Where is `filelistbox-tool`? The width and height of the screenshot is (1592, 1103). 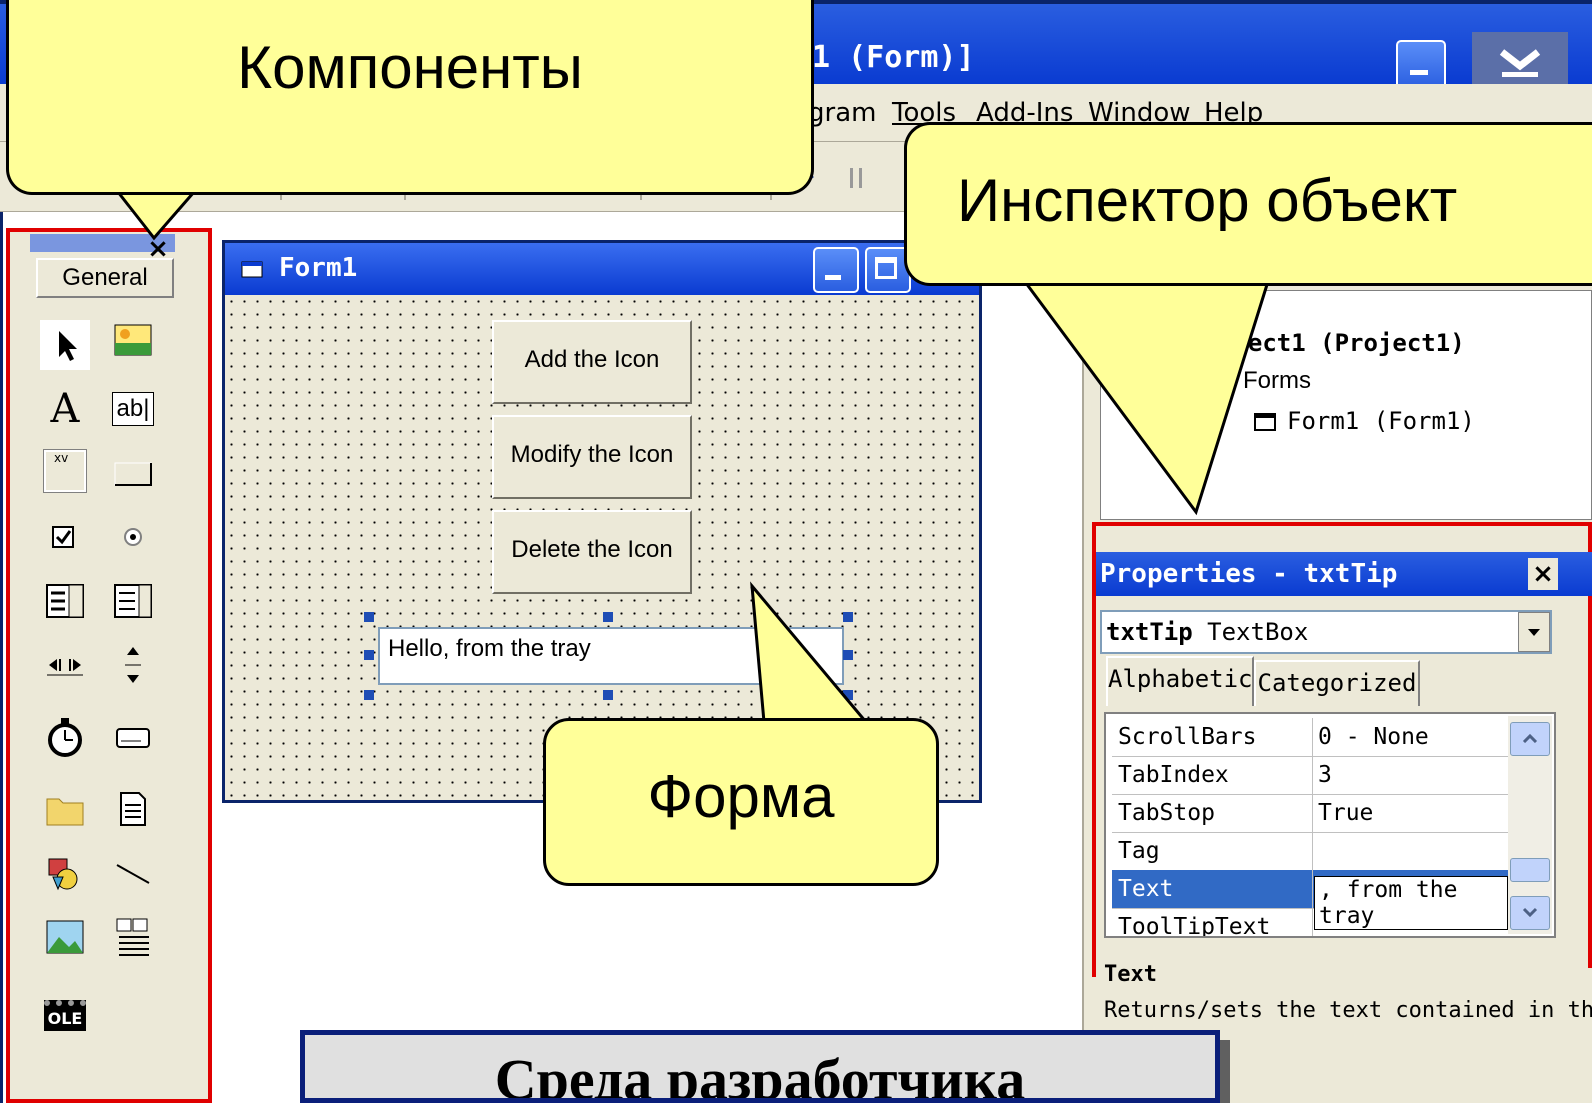 filelistbox-tool is located at coordinates (133, 809).